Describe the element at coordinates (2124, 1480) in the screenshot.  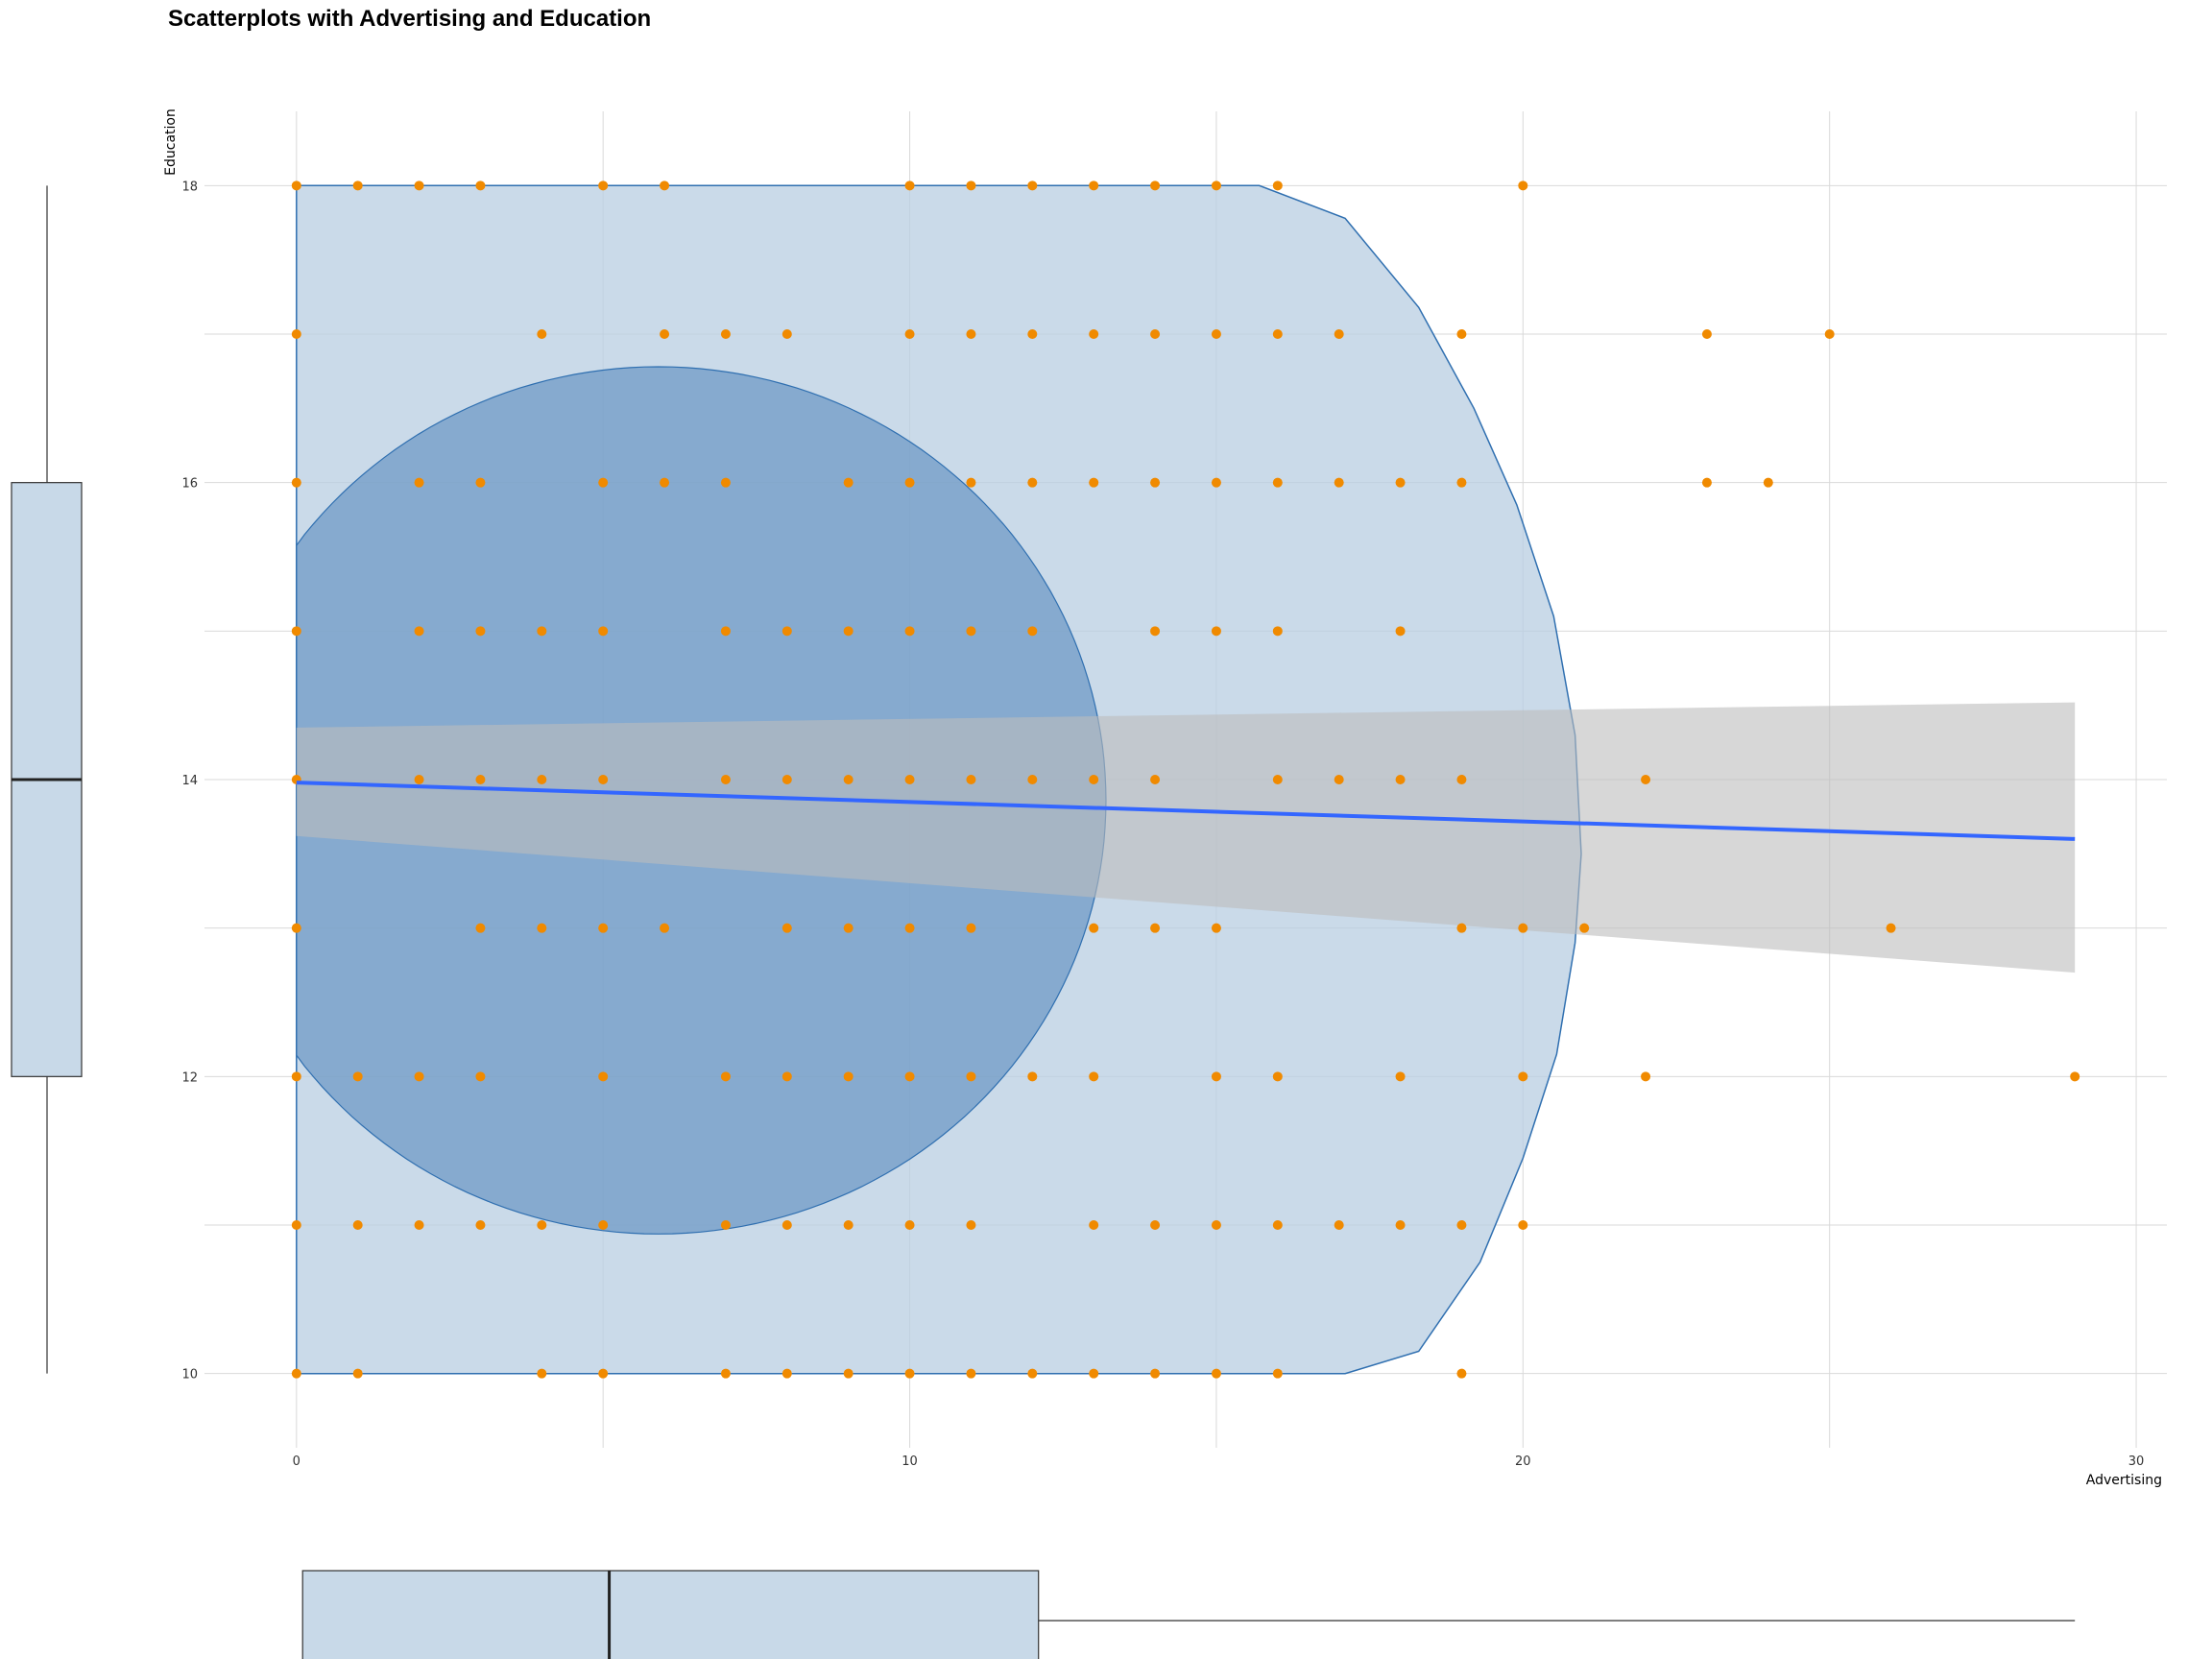
I see `x-axis-title: Advertising` at that location.